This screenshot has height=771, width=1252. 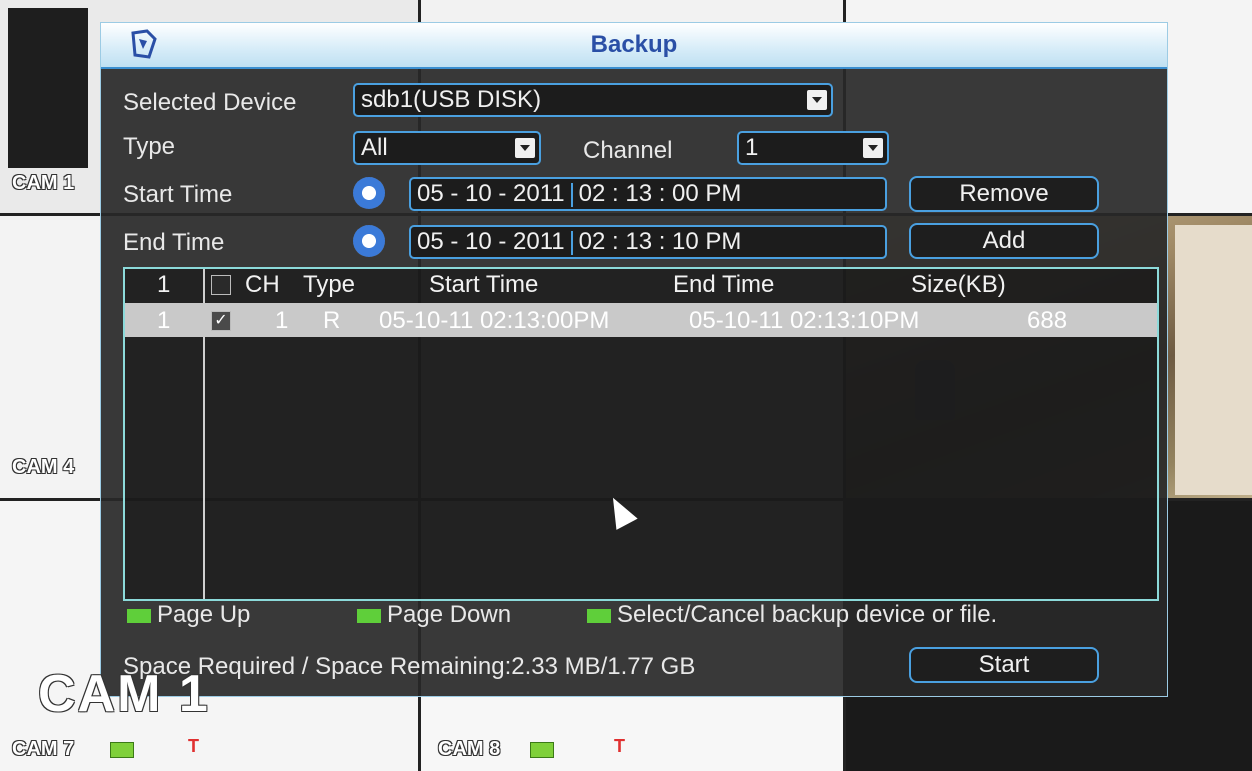 What do you see at coordinates (1047, 320) in the screenshot?
I see `row-size: 688` at bounding box center [1047, 320].